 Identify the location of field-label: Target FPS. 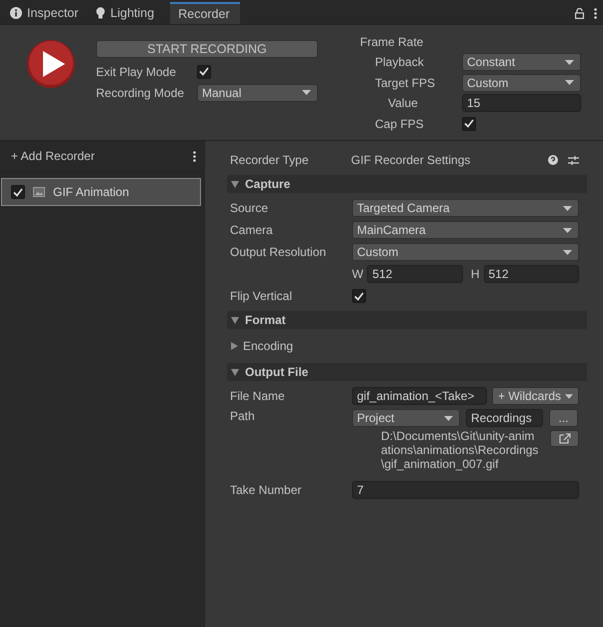
(405, 83).